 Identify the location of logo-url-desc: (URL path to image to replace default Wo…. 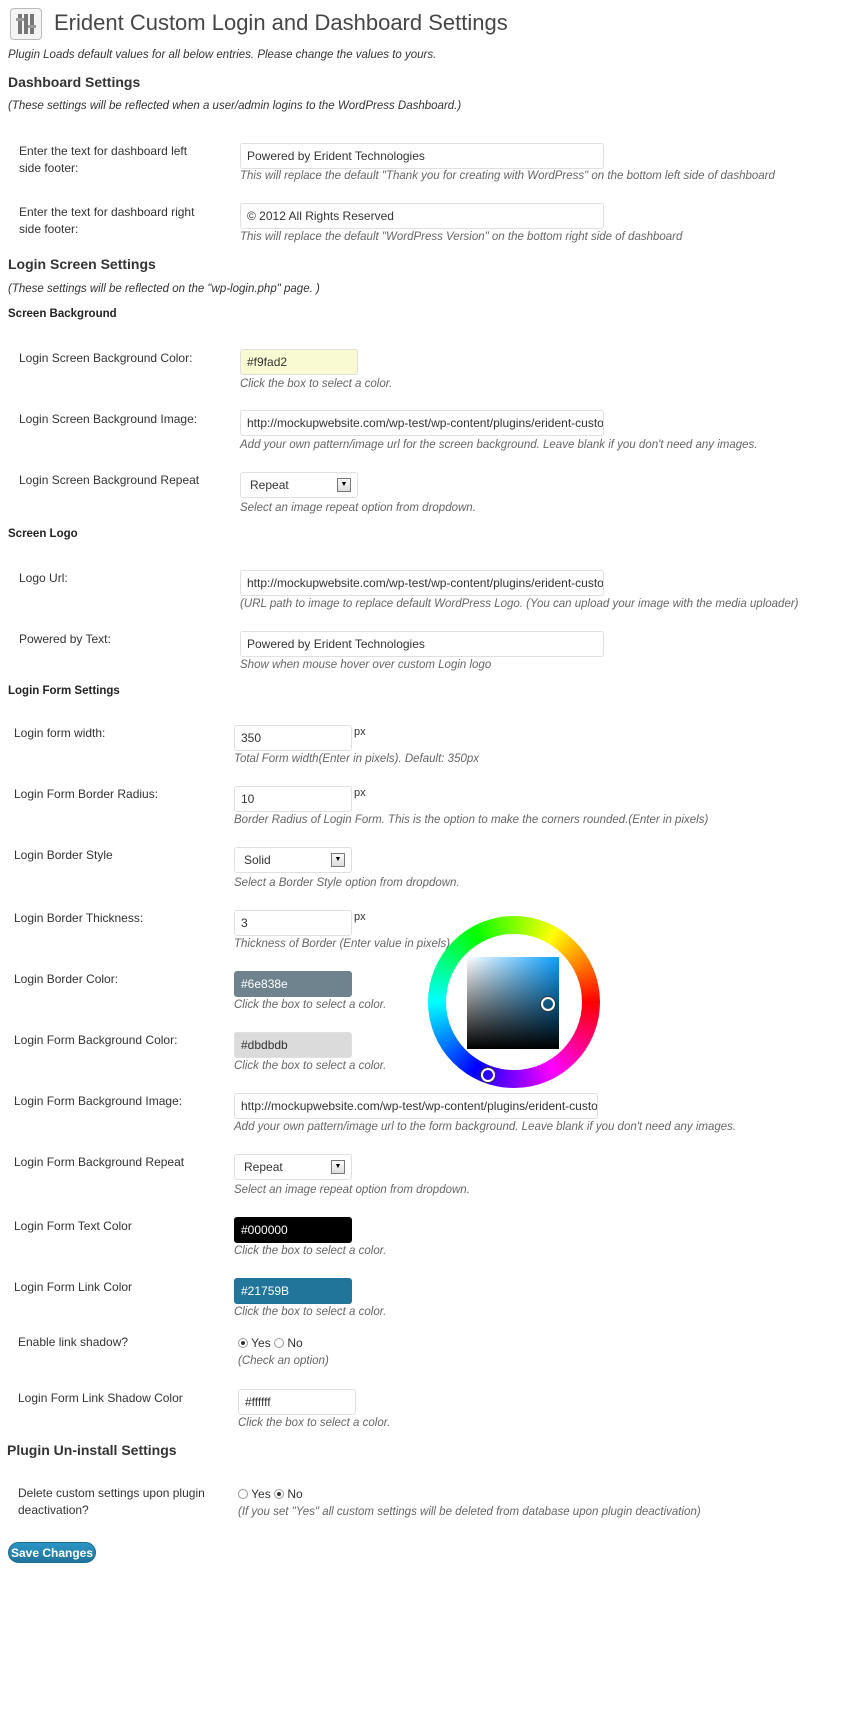
(519, 604).